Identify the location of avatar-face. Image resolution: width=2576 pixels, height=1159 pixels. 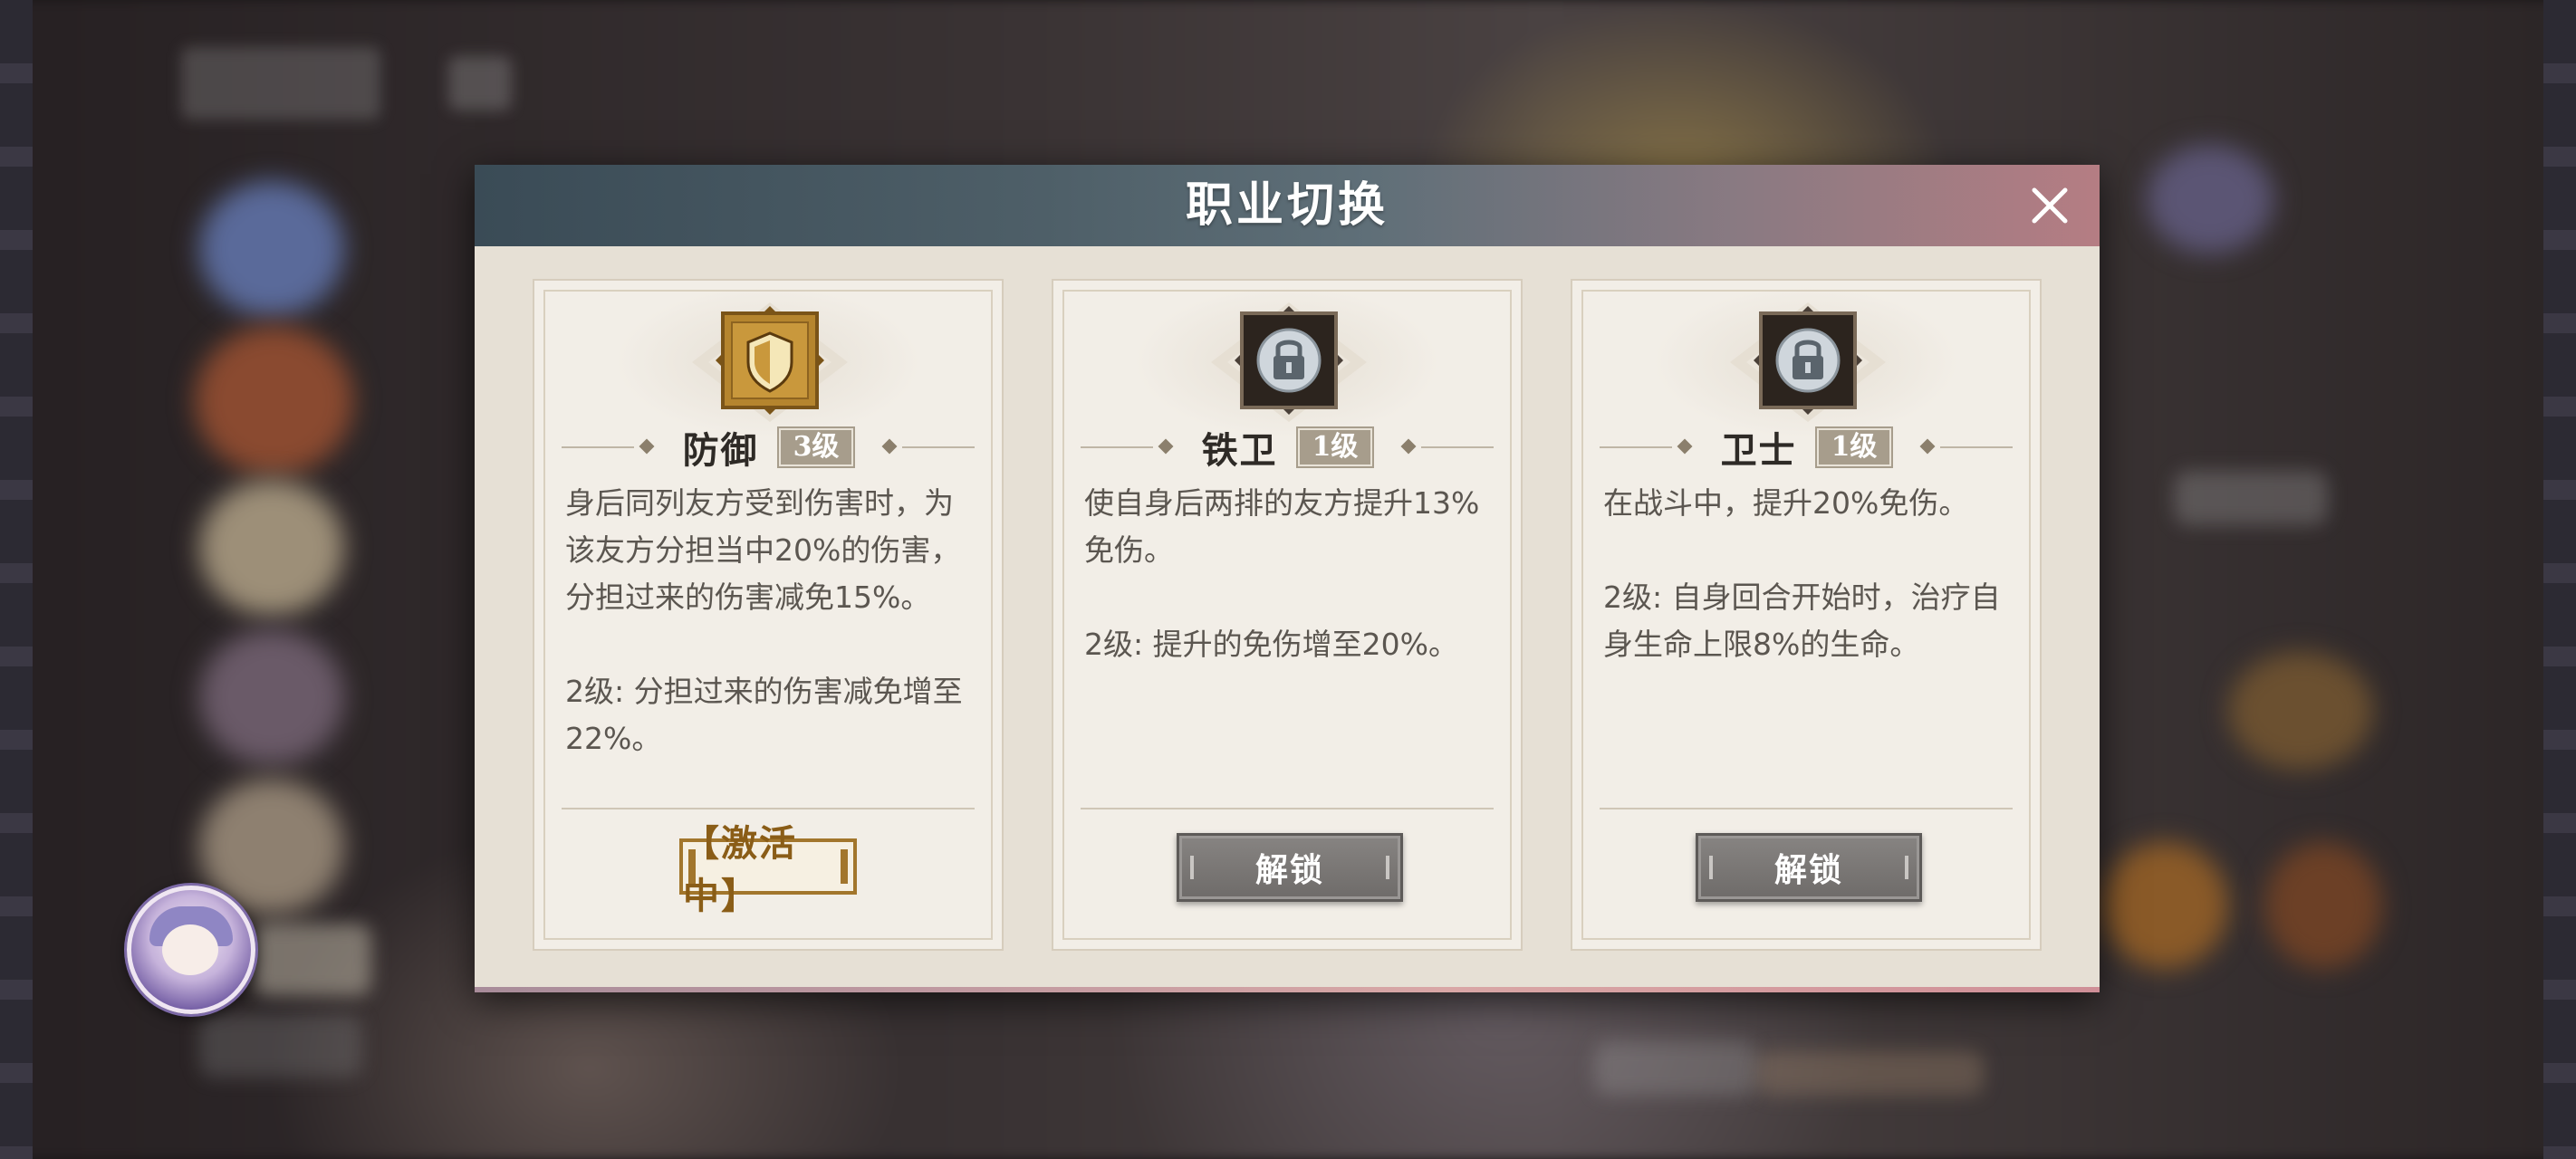
(190, 950).